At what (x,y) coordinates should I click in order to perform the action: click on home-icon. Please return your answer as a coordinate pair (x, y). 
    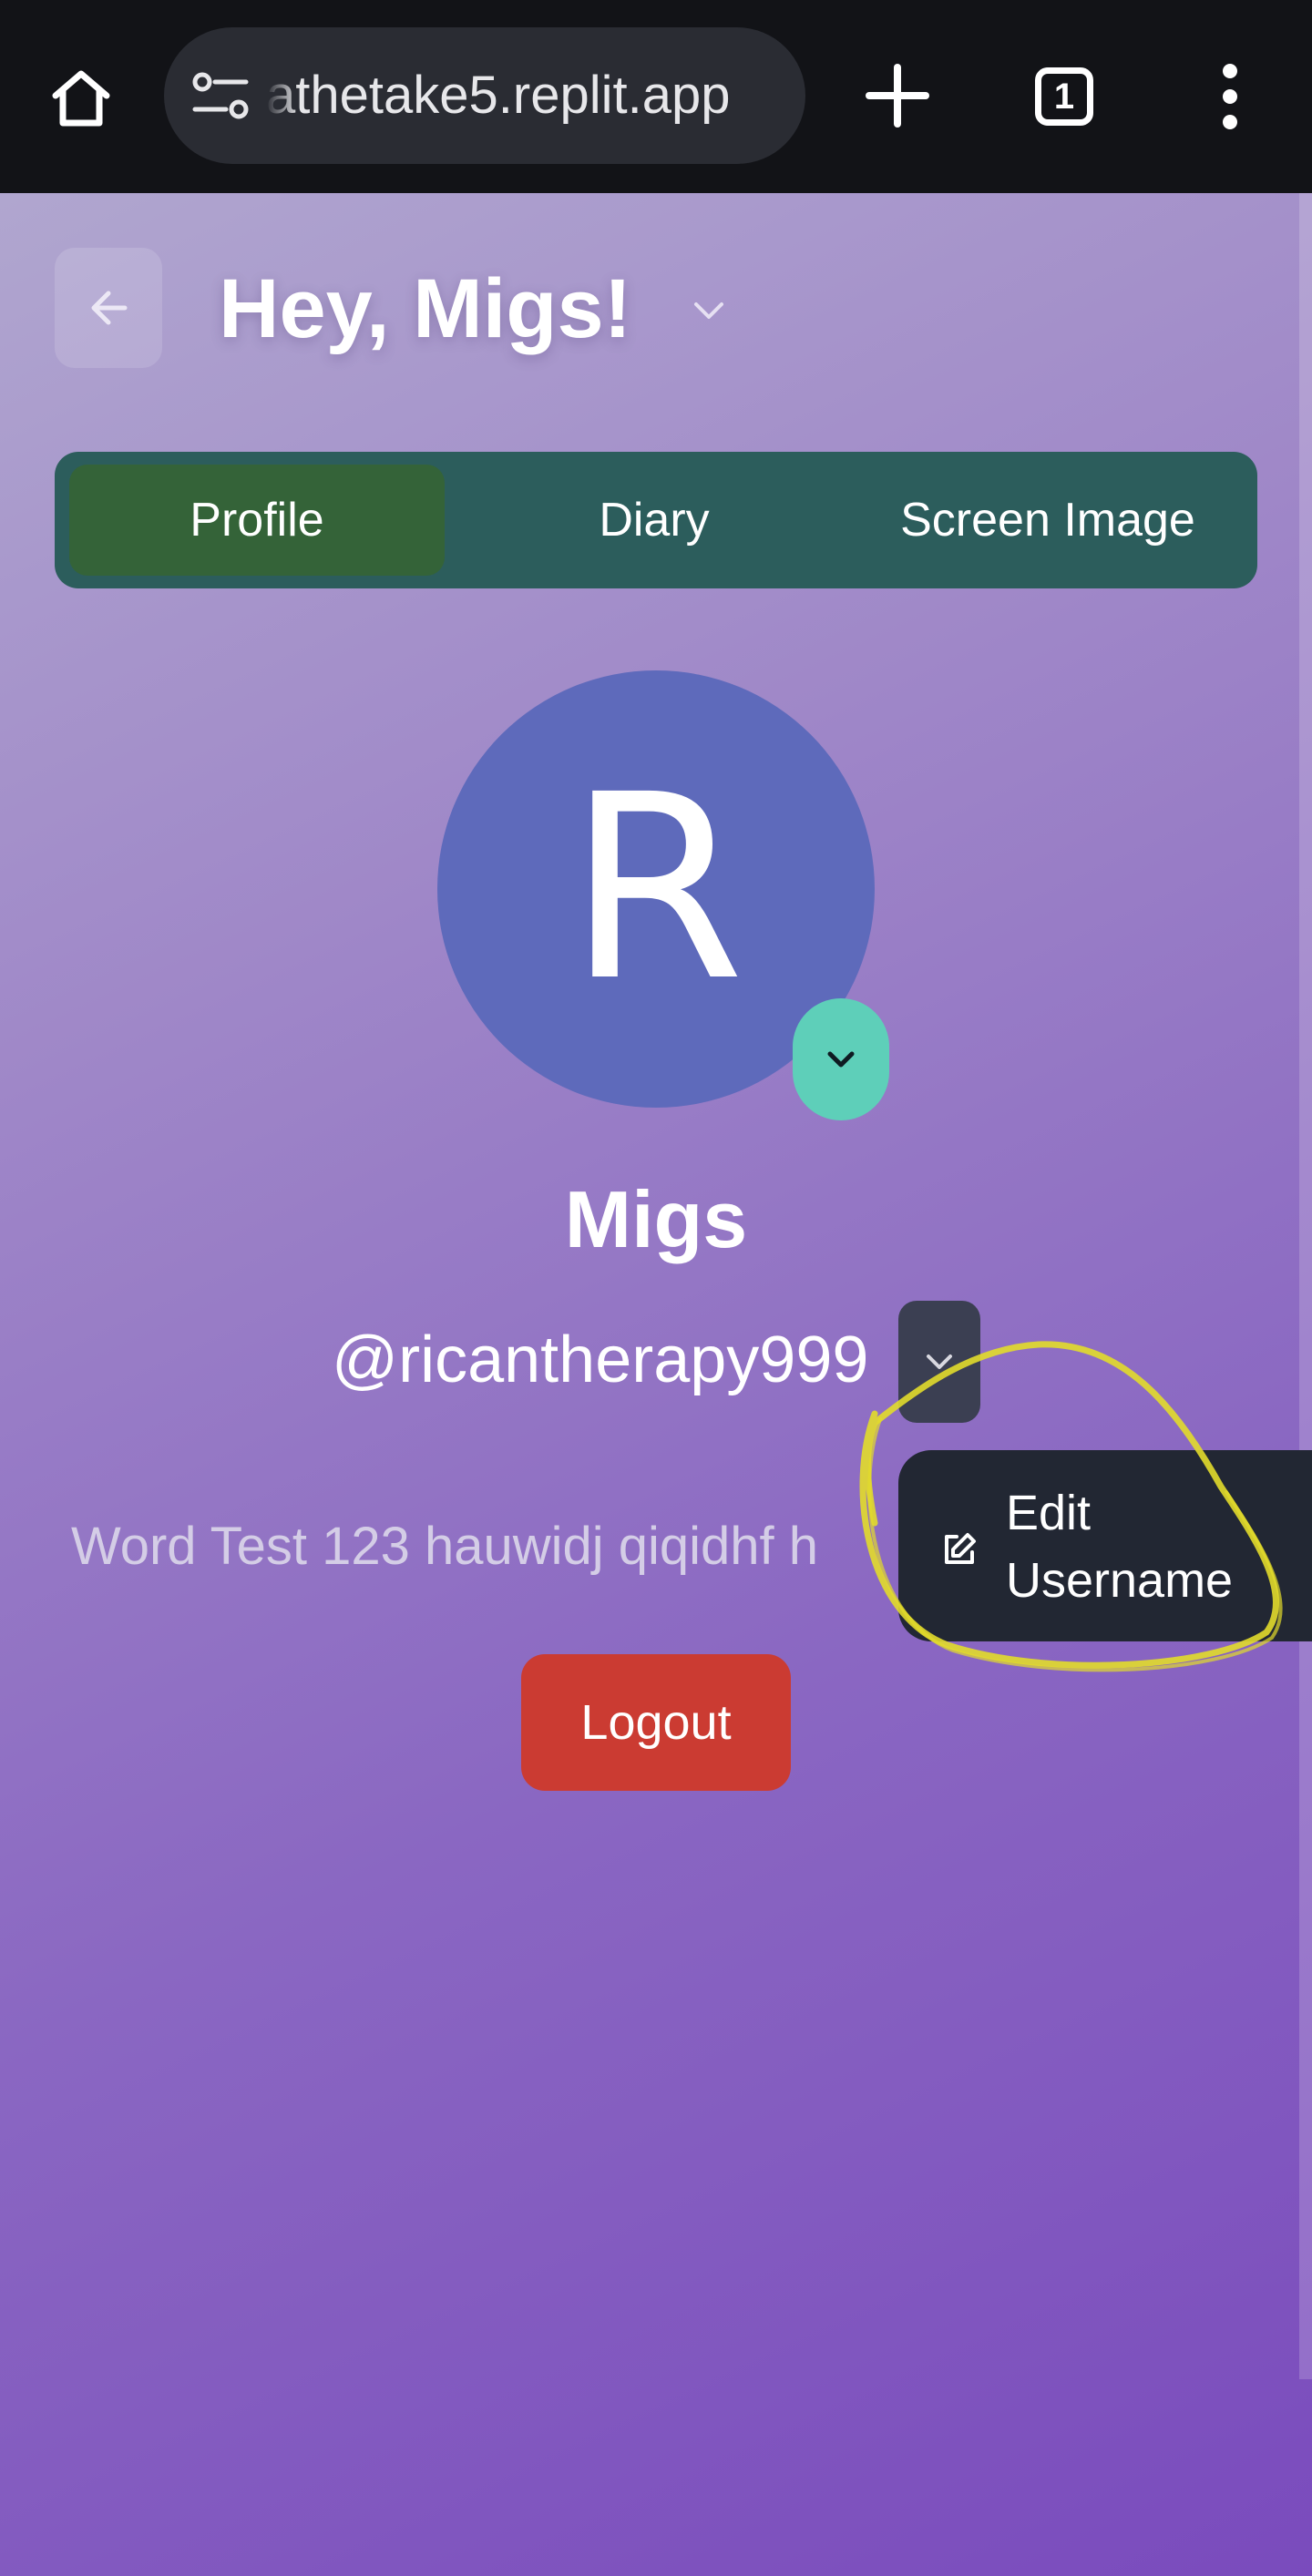
    Looking at the image, I should click on (81, 98).